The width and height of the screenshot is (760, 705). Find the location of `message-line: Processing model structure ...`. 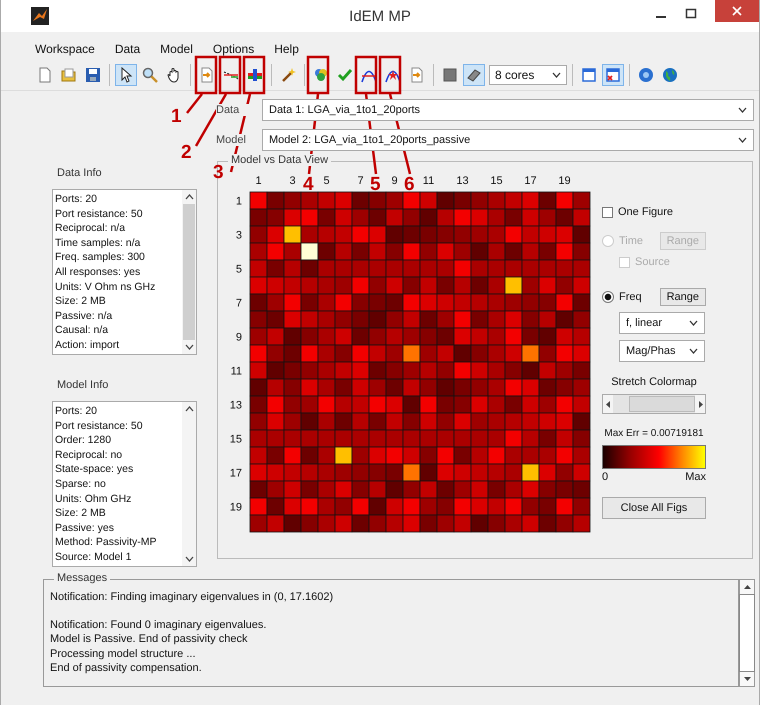

message-line: Processing model structure ... is located at coordinates (123, 653).